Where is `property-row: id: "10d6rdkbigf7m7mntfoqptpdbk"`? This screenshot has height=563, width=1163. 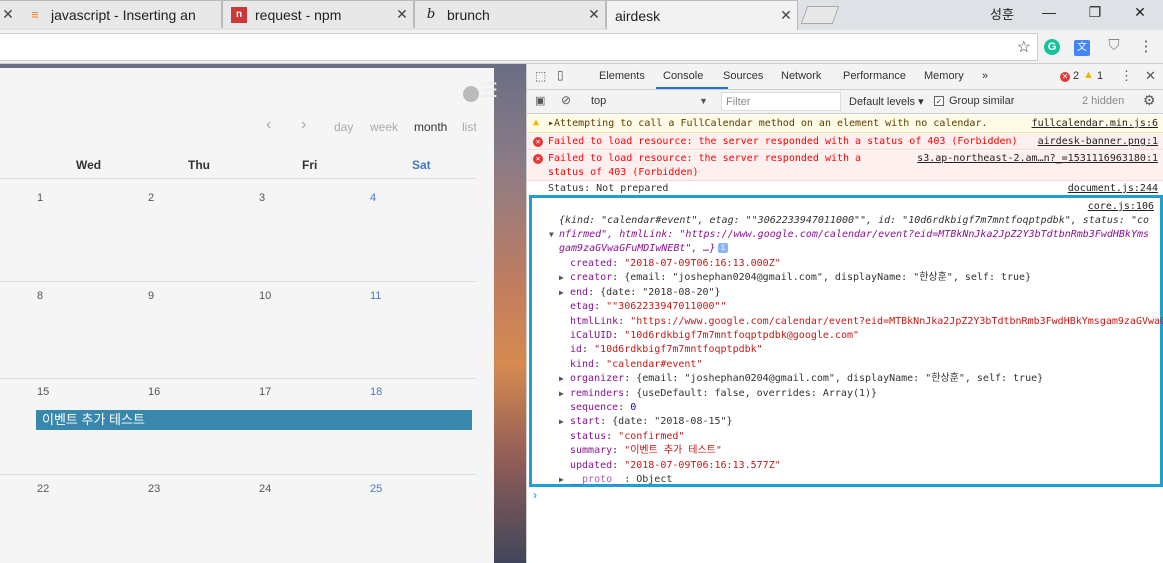
property-row: id: "10d6rdkbigf7m7mntfoqptpdbk" is located at coordinates (666, 350).